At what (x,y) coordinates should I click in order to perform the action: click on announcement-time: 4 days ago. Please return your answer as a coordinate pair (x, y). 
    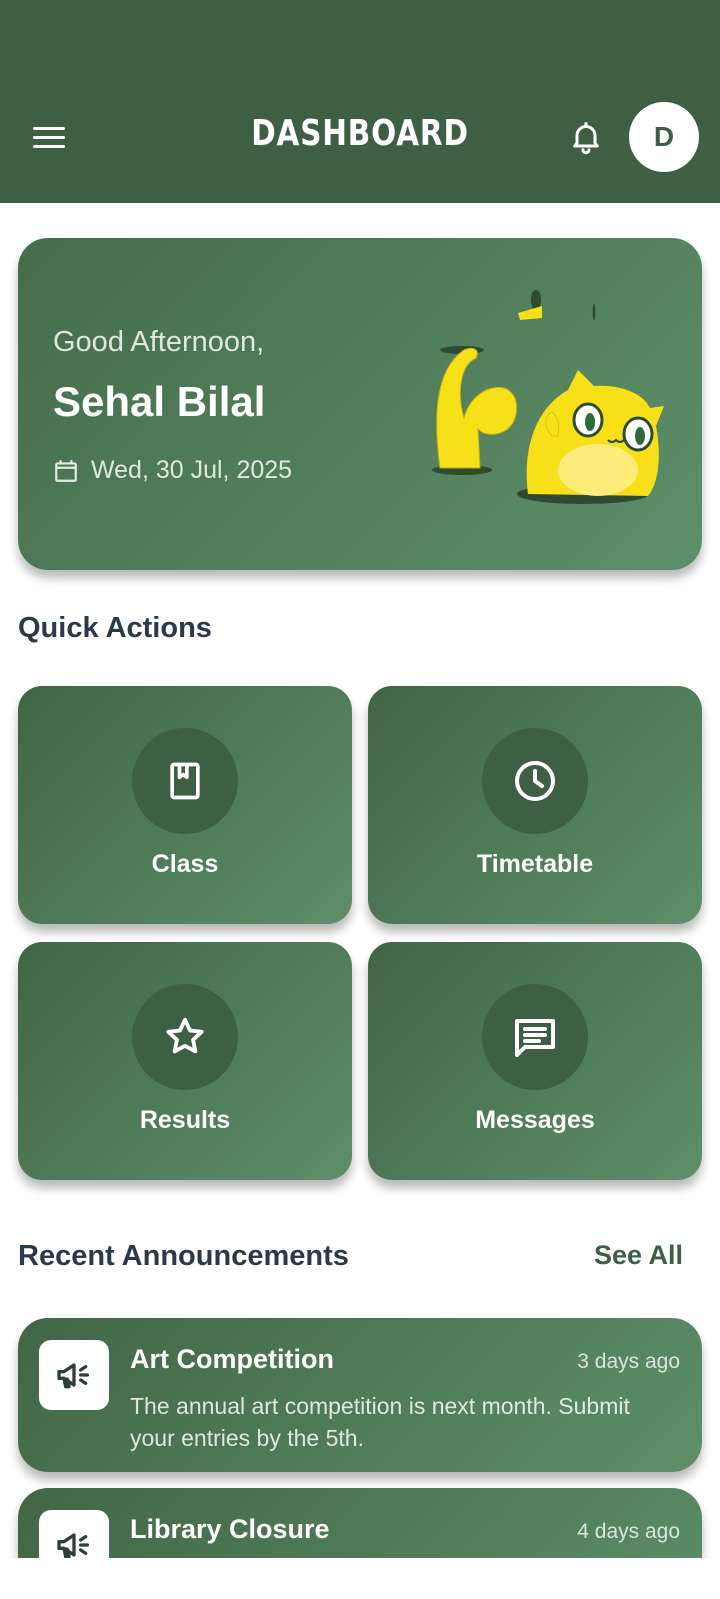
    Looking at the image, I should click on (628, 1531).